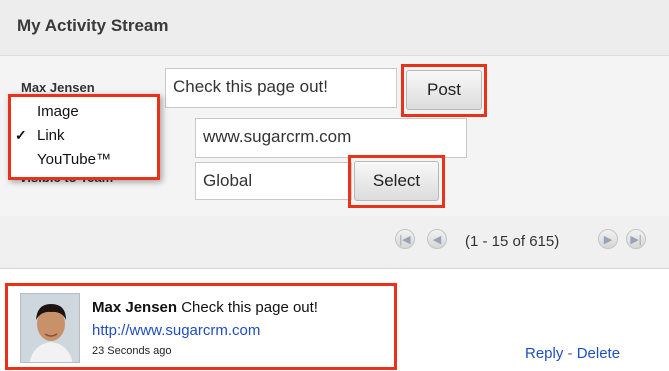  Describe the element at coordinates (444, 90) in the screenshot. I see `post-button: Post` at that location.